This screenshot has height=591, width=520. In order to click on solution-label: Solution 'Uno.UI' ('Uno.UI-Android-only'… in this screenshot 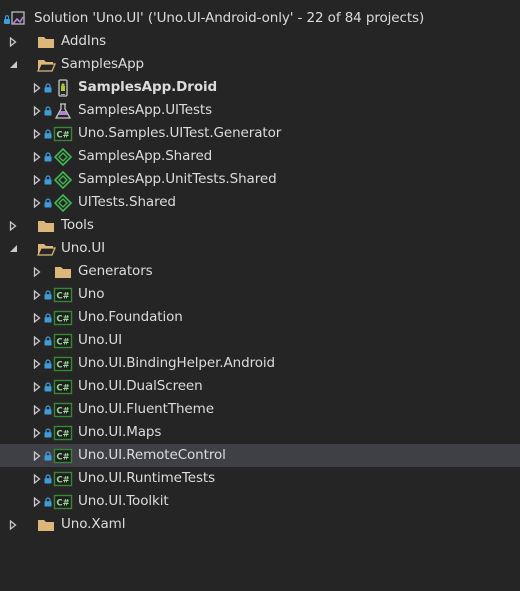, I will do `click(229, 18)`.